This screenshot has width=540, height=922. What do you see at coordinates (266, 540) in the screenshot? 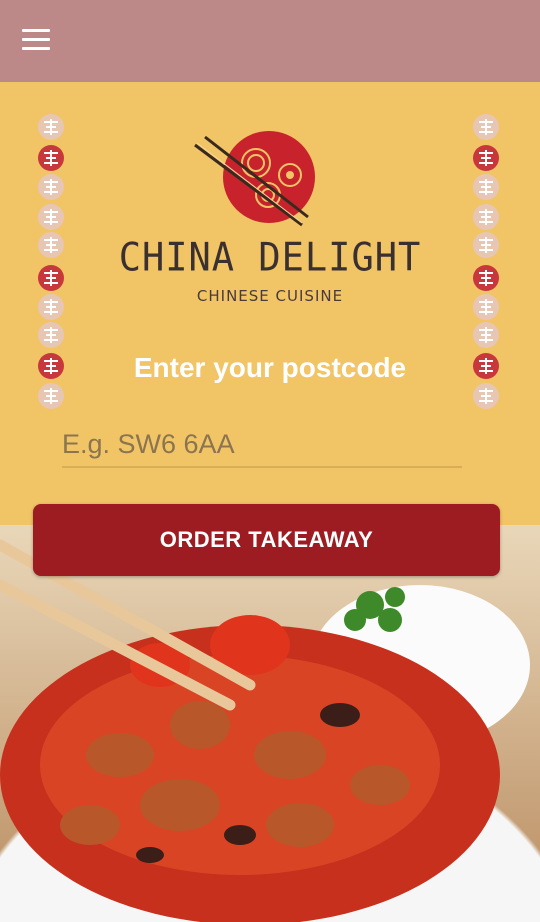
I see `order-takeaway-button: ORDER TAKEAWAY` at bounding box center [266, 540].